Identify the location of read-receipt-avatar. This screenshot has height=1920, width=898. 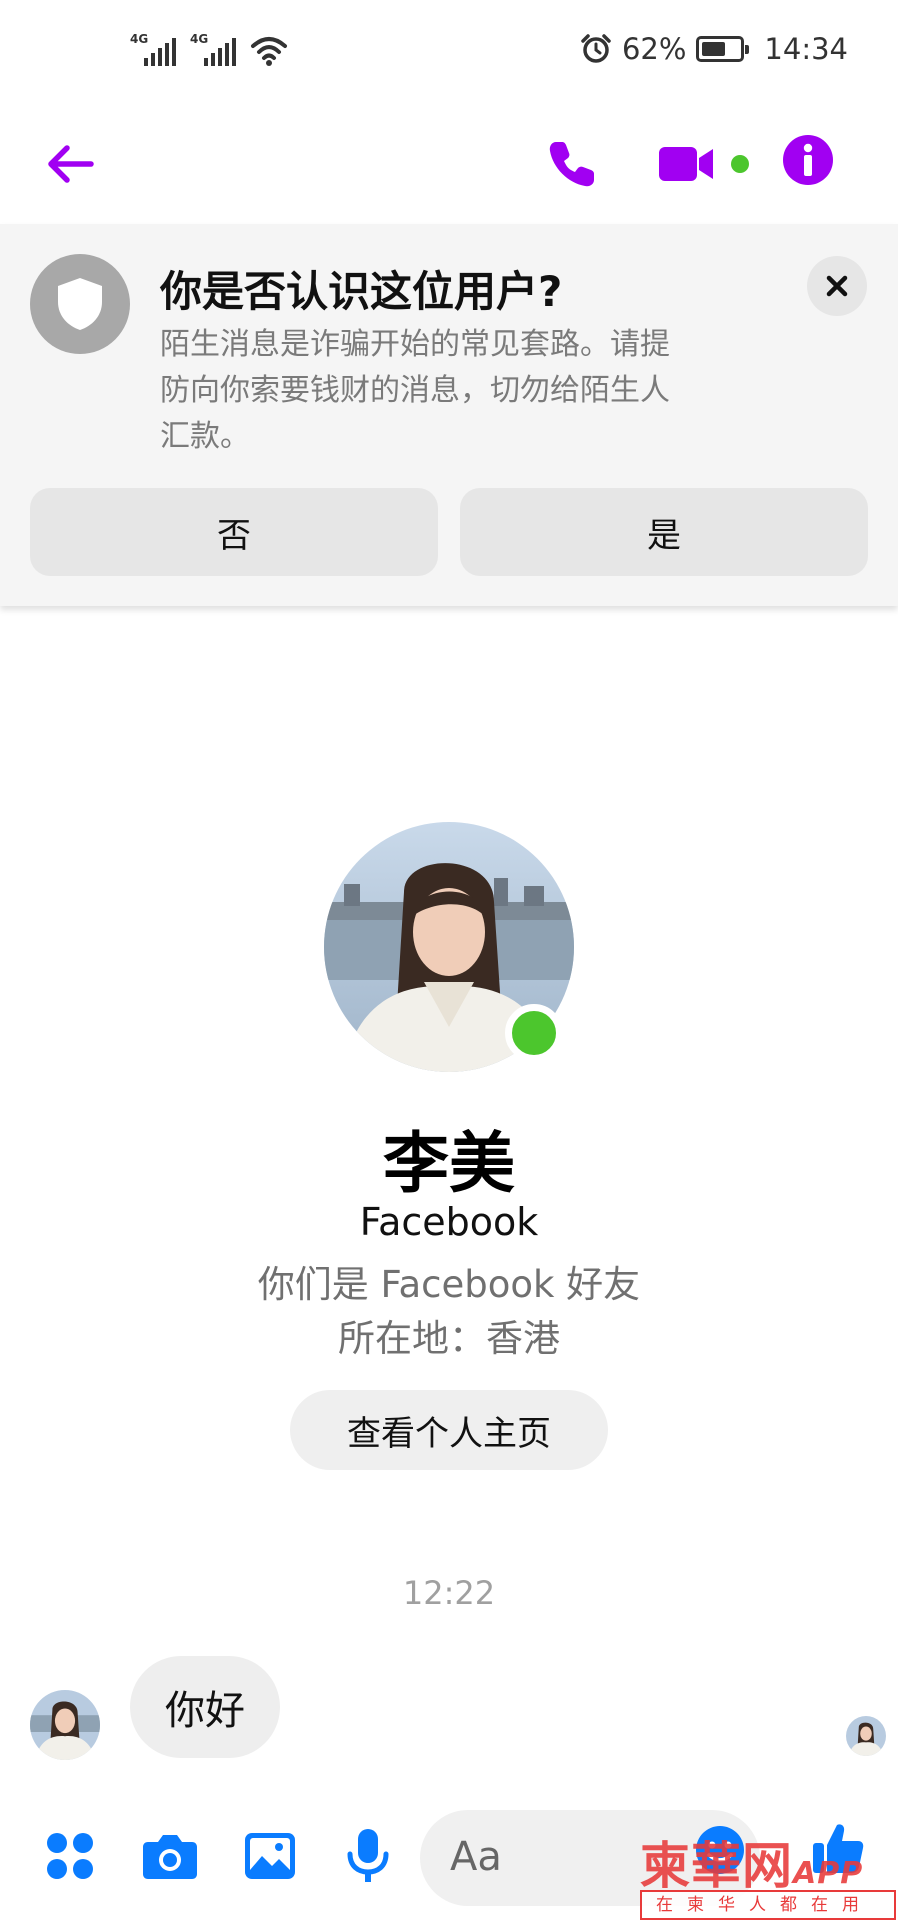
(866, 1736).